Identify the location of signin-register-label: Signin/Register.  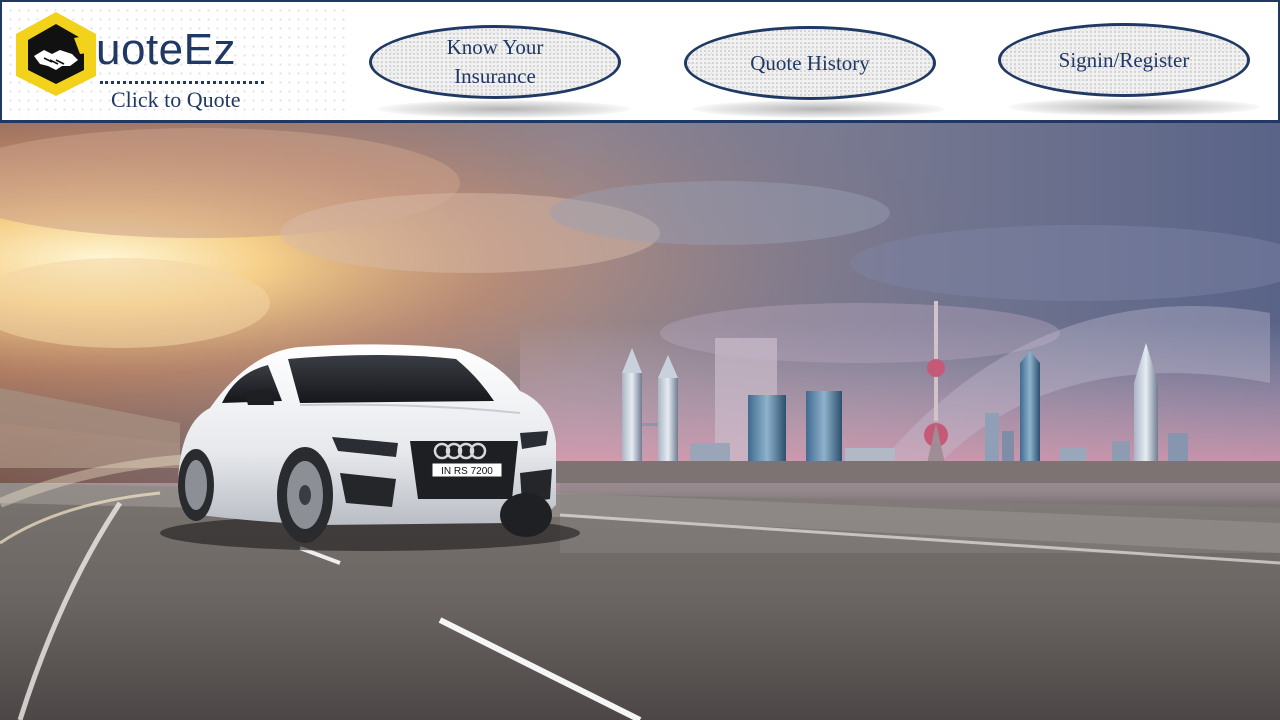
(1124, 59).